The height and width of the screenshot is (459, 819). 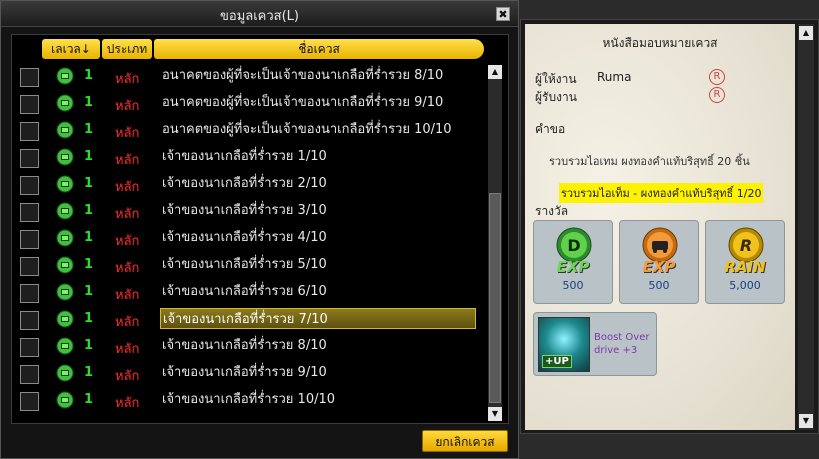 I want to click on quest-row: 1 หลัก เจ้าของนาเกลือที่ร่ำรวย 9/10, so click(x=248, y=373).